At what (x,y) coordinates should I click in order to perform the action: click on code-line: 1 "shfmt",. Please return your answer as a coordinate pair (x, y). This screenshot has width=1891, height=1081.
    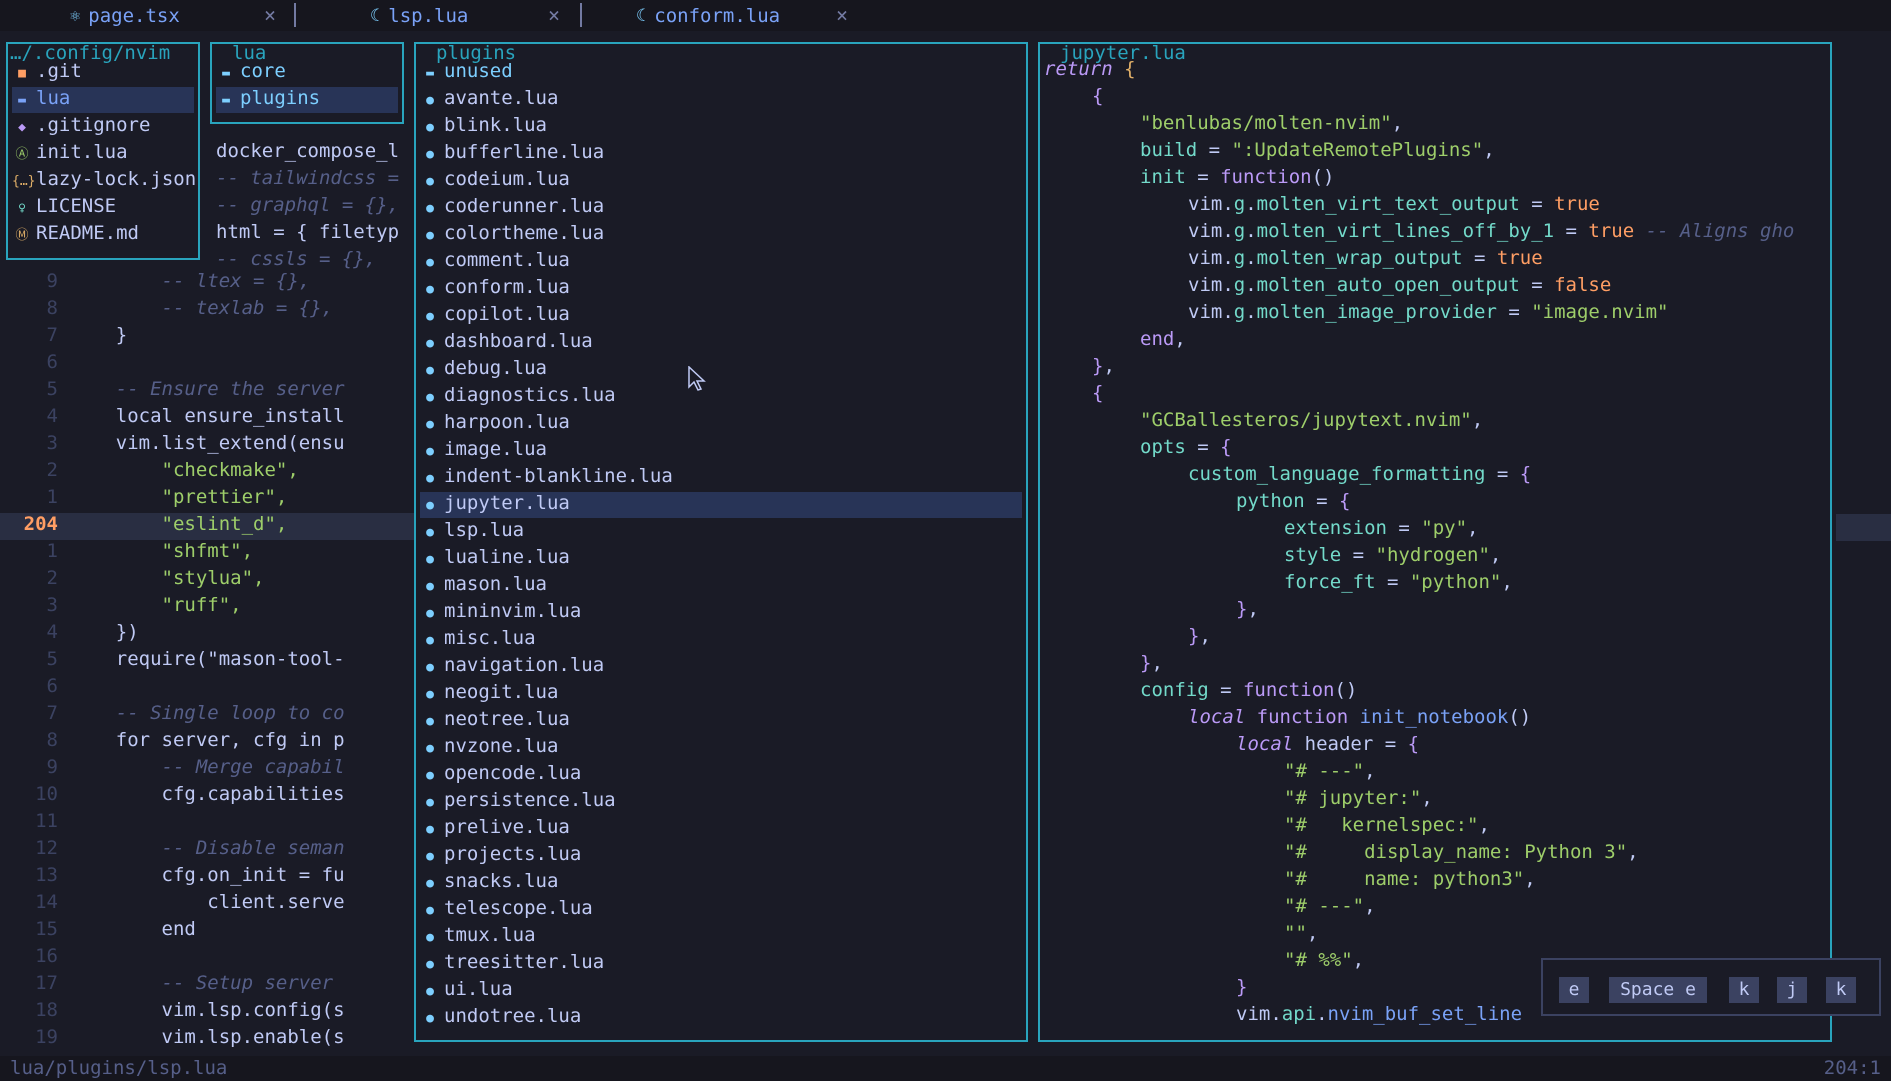
    Looking at the image, I should click on (210, 553).